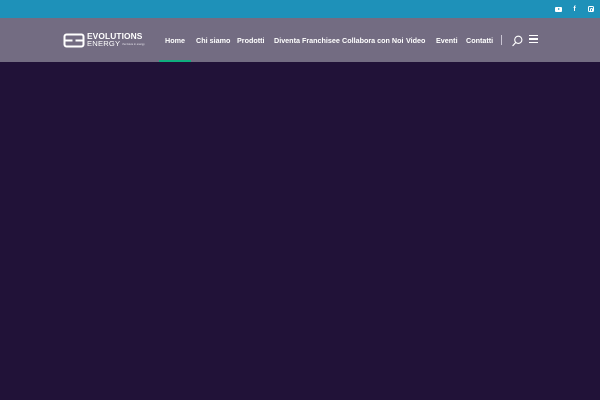 The height and width of the screenshot is (400, 600). What do you see at coordinates (175, 40) in the screenshot?
I see `menu-item-home: Home` at bounding box center [175, 40].